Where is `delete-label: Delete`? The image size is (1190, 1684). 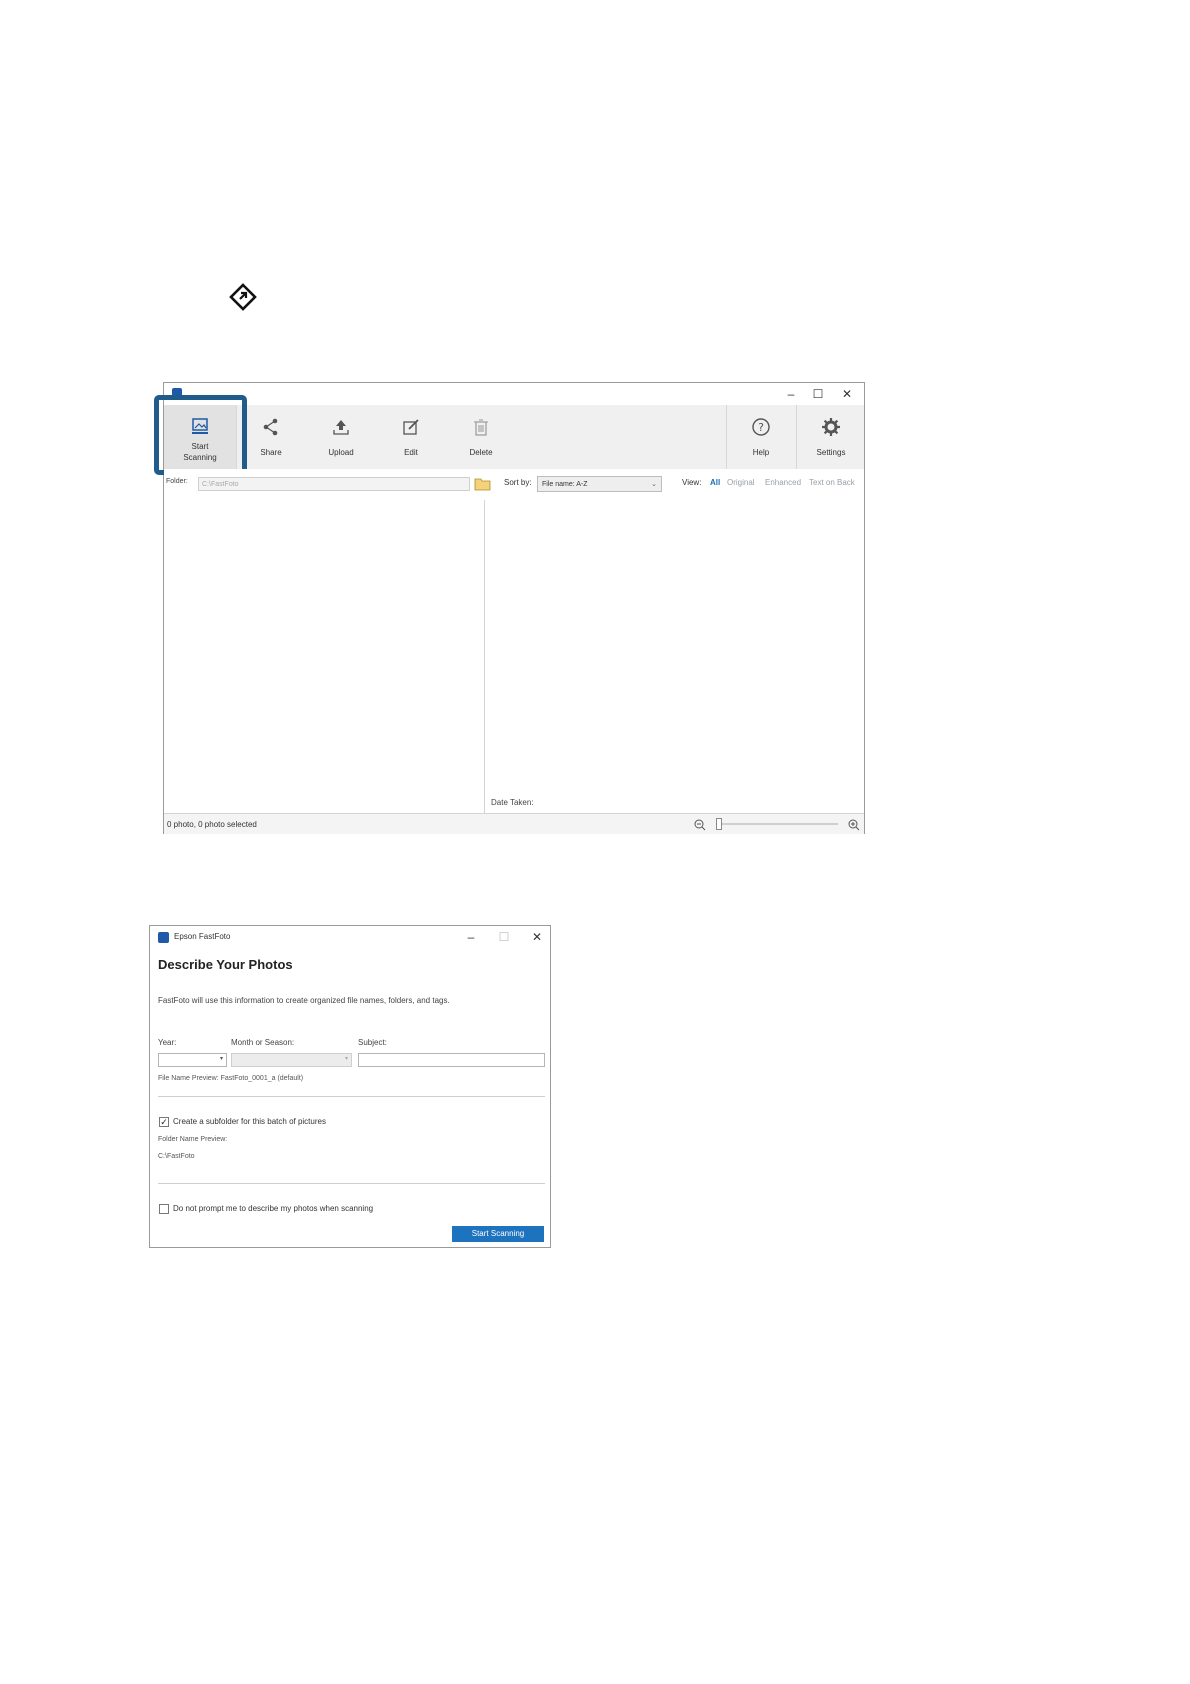
delete-label: Delete is located at coordinates (481, 452).